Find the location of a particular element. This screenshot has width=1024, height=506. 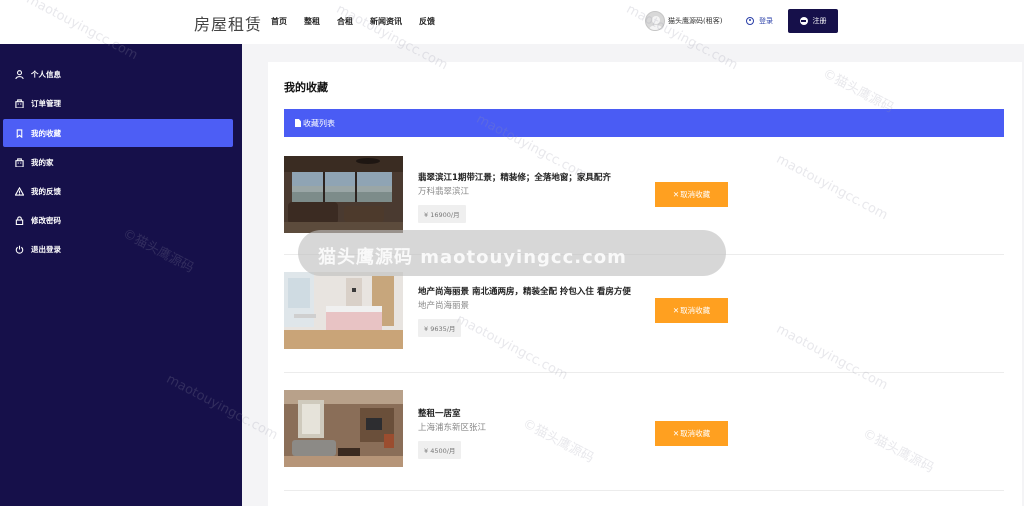

user-circle-icon is located at coordinates (750, 21).